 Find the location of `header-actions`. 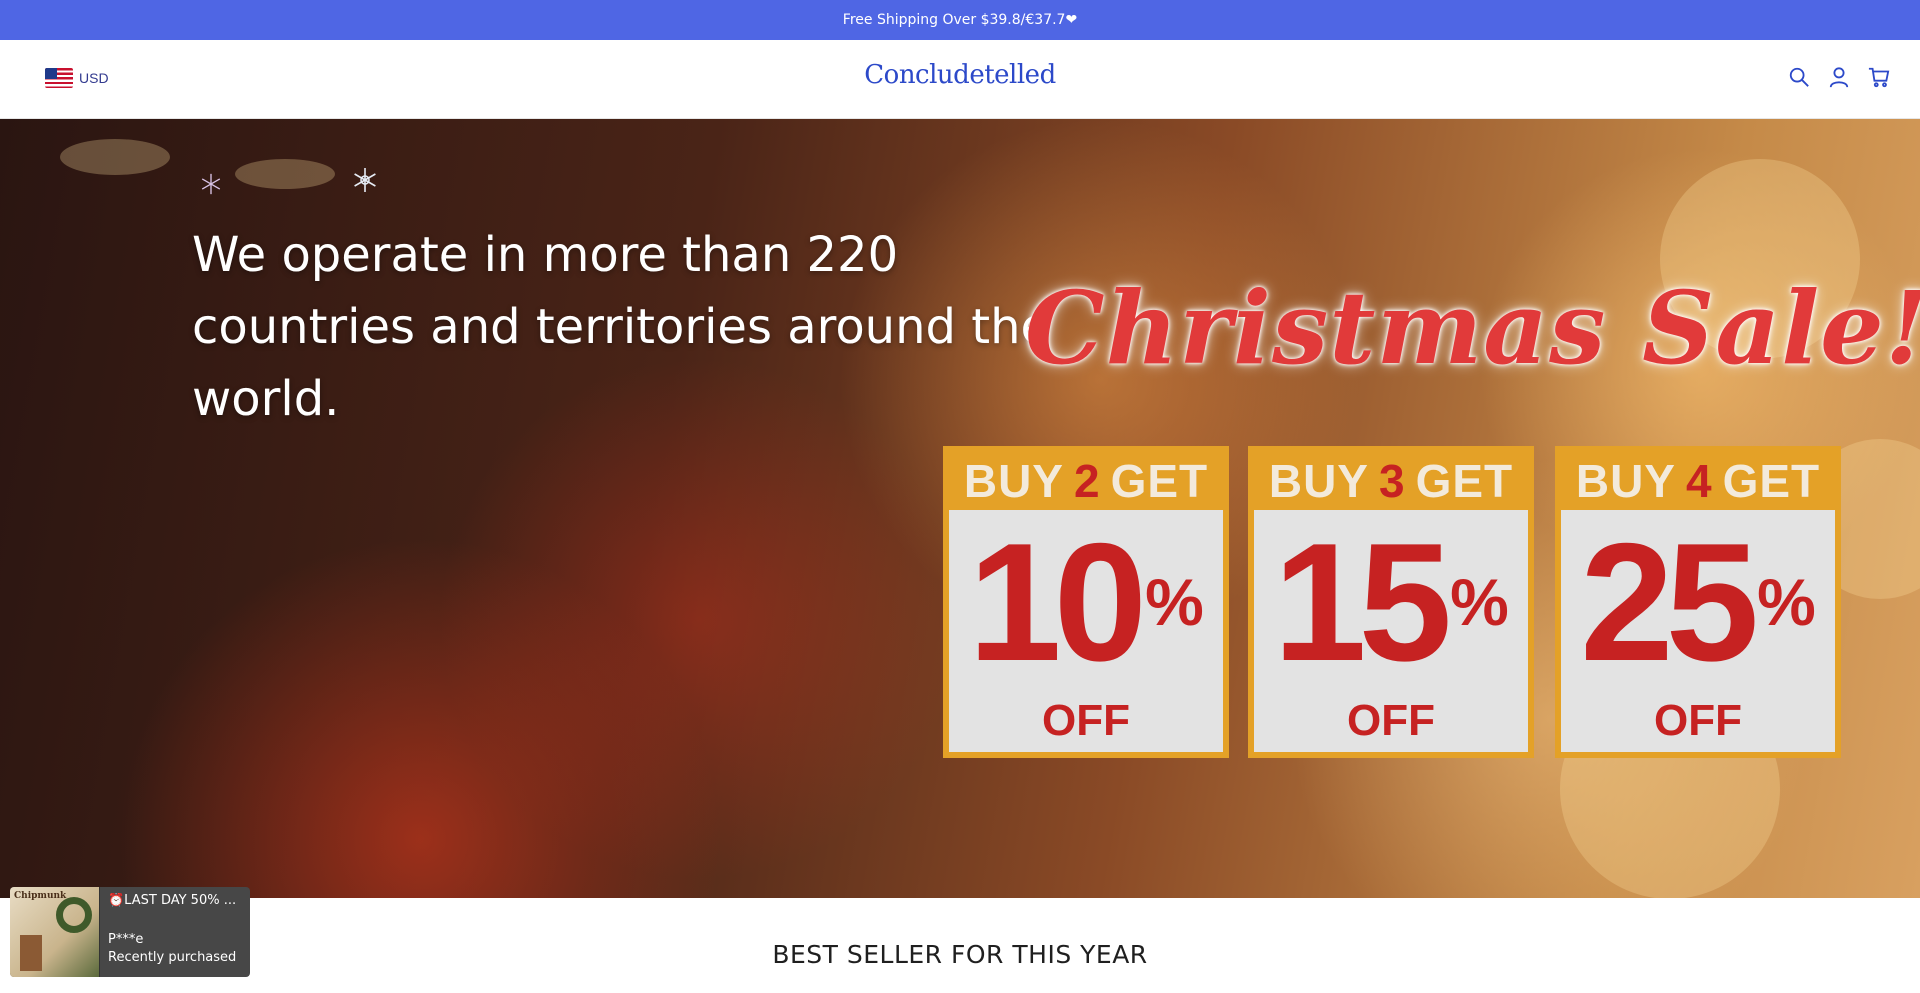

header-actions is located at coordinates (1839, 77).